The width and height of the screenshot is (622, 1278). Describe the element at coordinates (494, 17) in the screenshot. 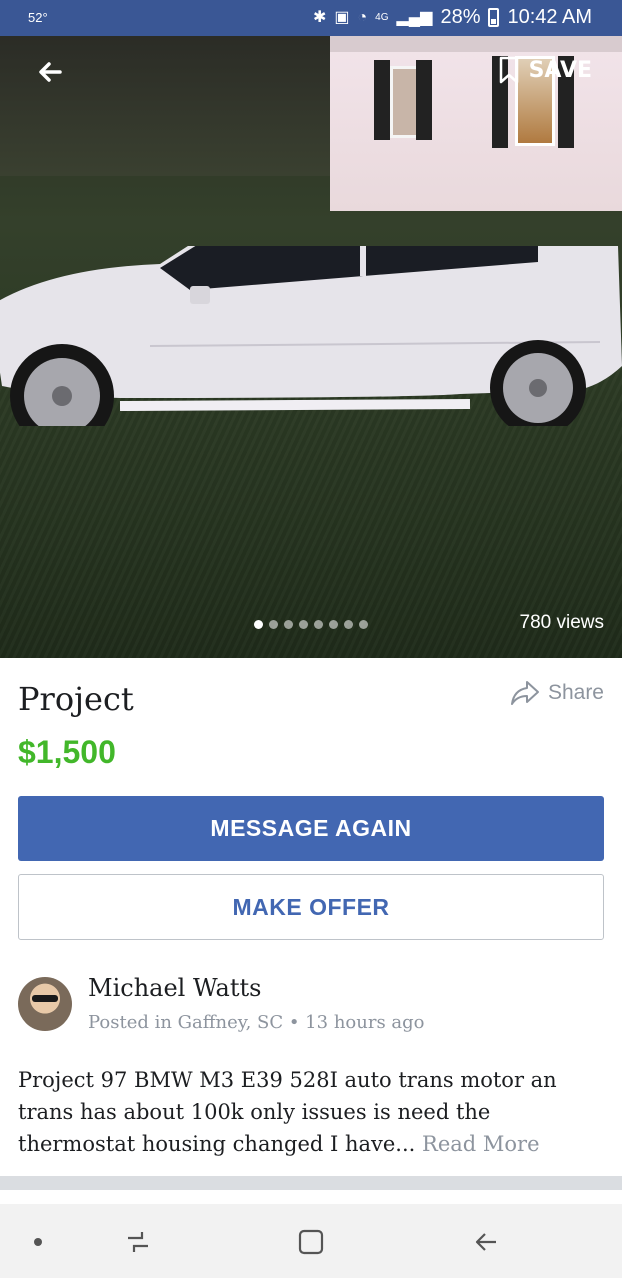

I see `battery-icon` at that location.